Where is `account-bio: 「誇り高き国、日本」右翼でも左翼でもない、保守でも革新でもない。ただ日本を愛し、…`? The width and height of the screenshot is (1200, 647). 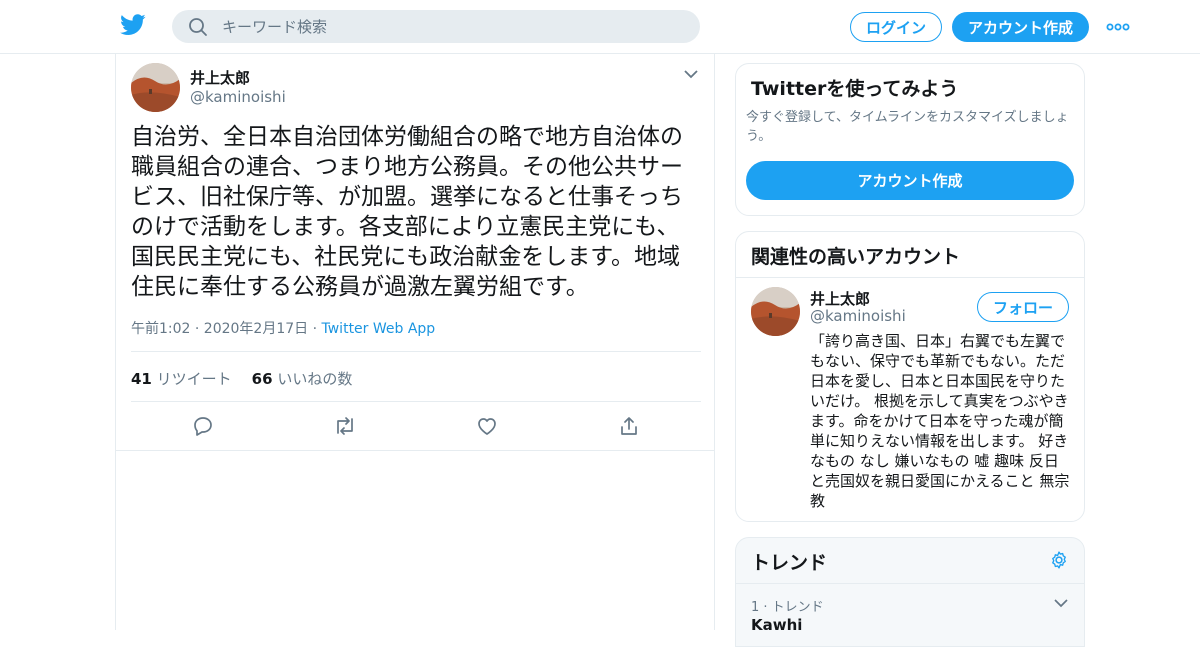 account-bio: 「誇り高き国、日本」右翼でも左翼でもない、保守でも革新でもない。ただ日本を愛し、… is located at coordinates (940, 421).